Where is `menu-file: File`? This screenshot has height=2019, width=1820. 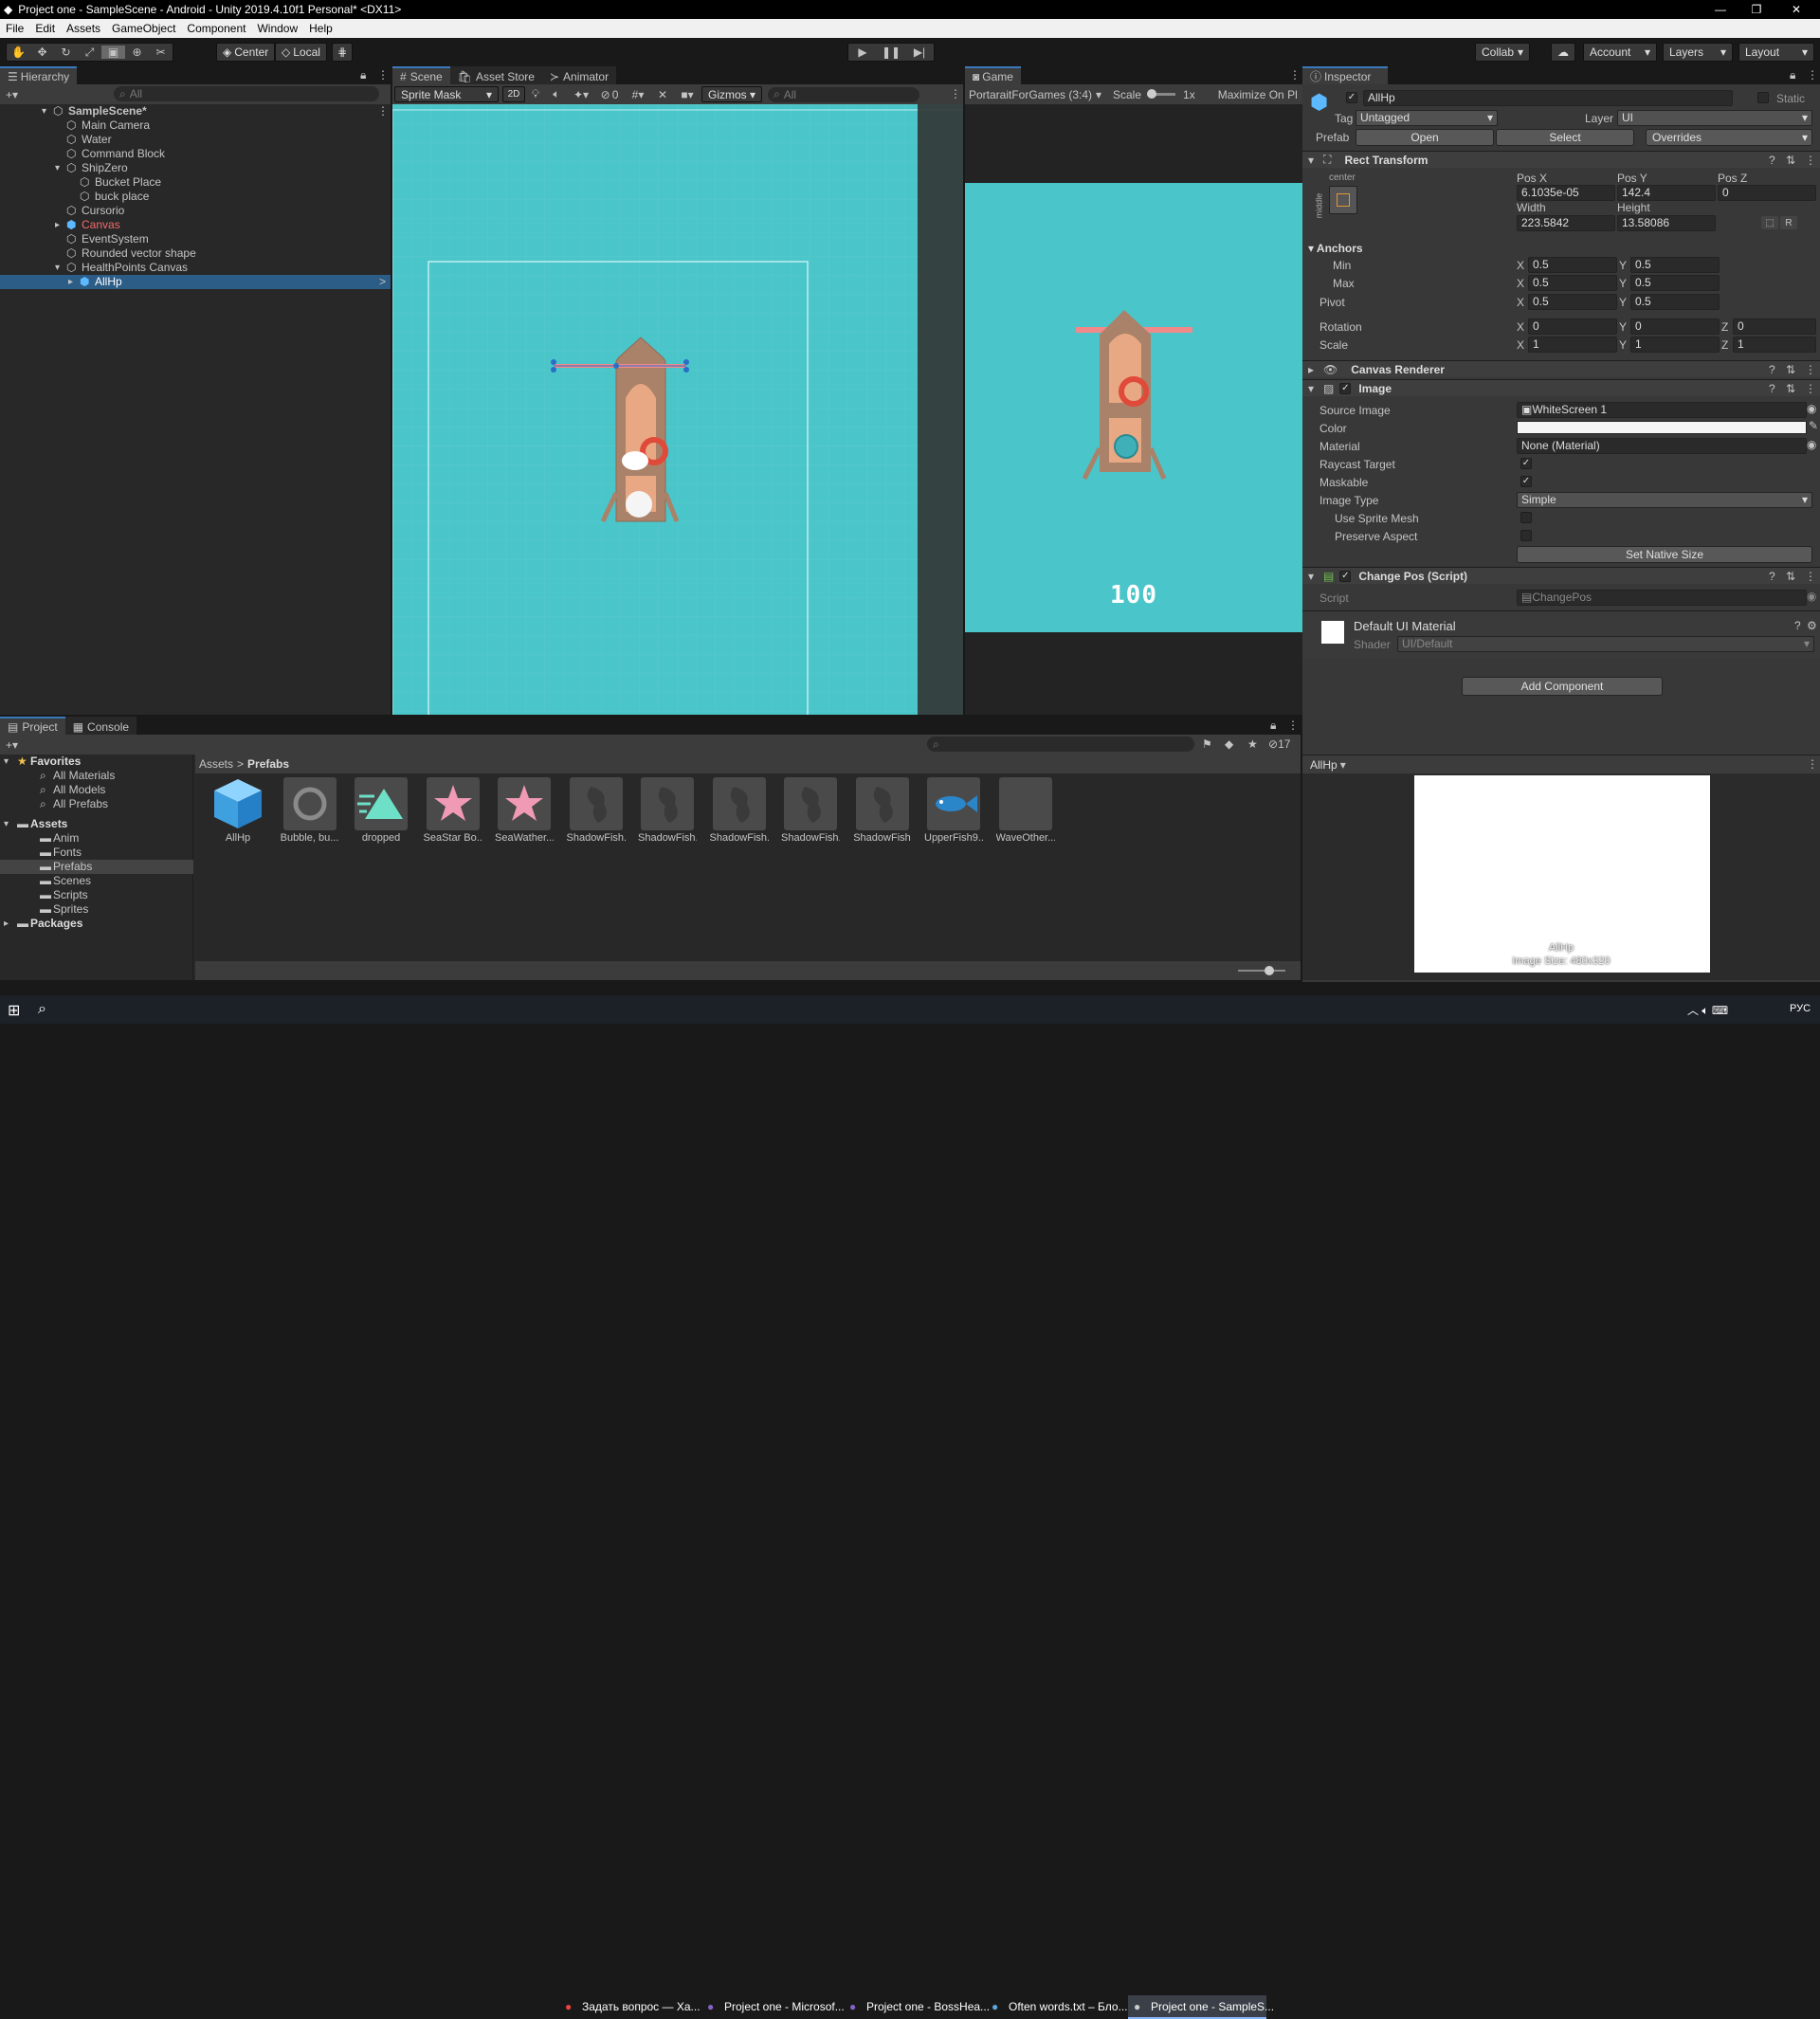 menu-file: File is located at coordinates (14, 28).